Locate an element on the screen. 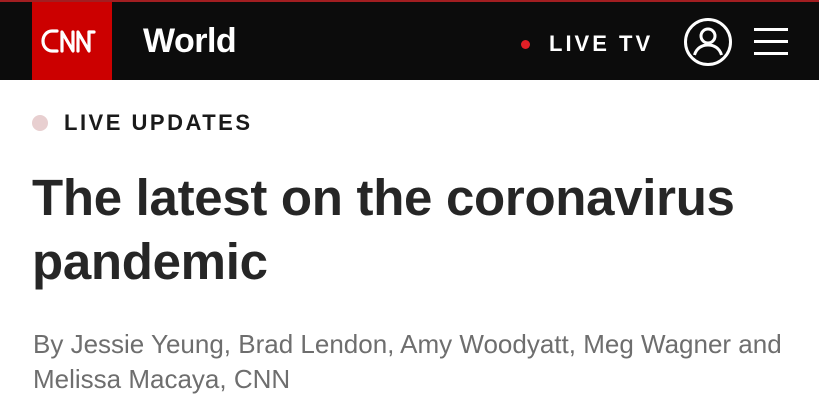 The image size is (819, 404). live-indicator-icon is located at coordinates (525, 44).